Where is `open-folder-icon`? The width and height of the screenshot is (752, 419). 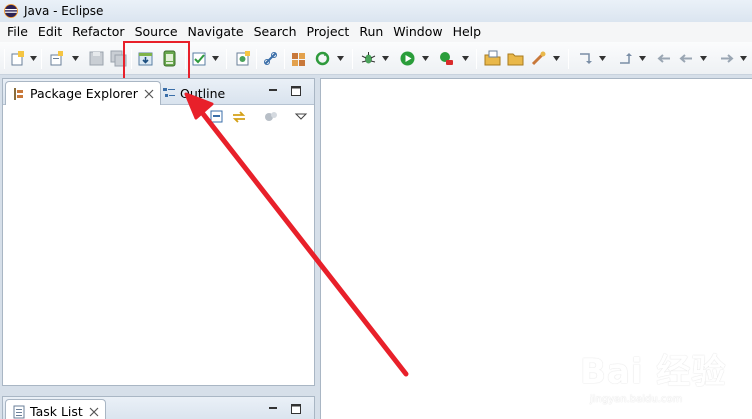 open-folder-icon is located at coordinates (515, 58).